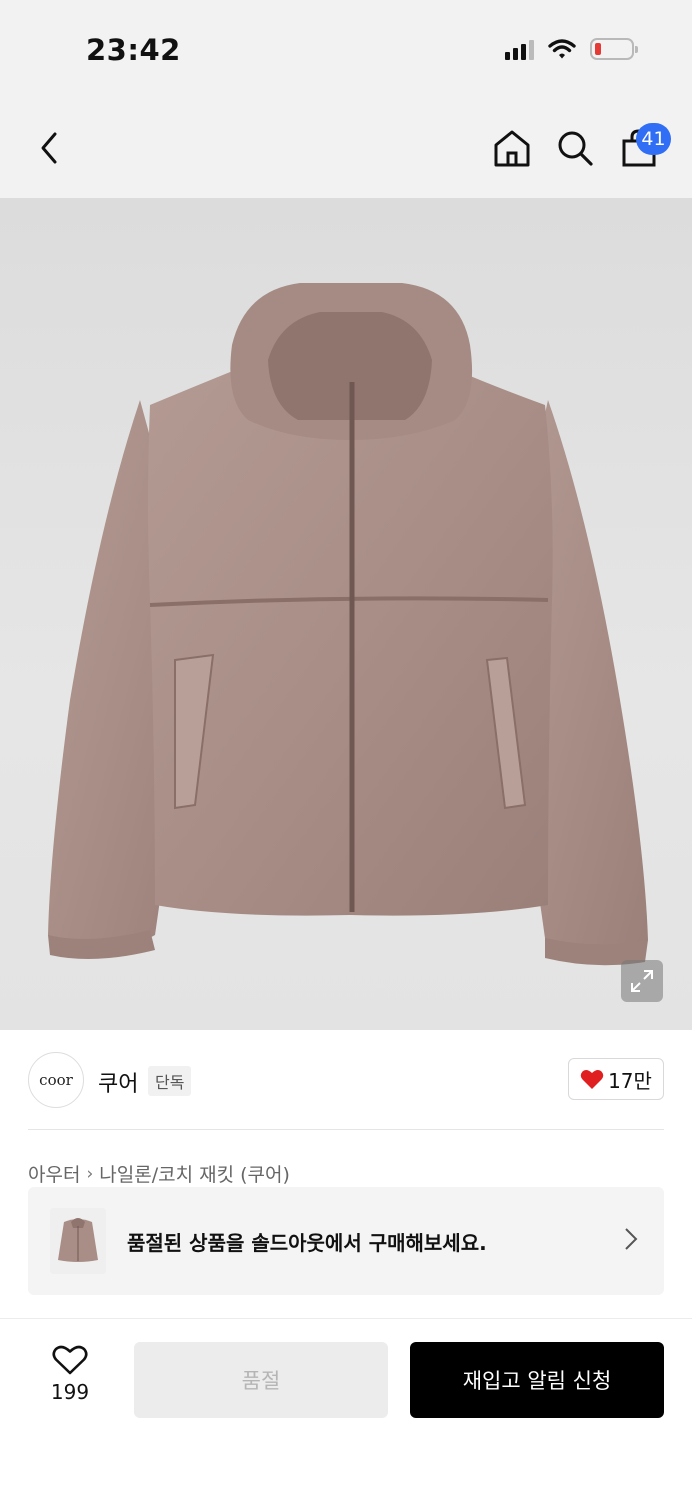 This screenshot has height=1500, width=692. What do you see at coordinates (133, 50) in the screenshot?
I see `status-time: 23:42` at bounding box center [133, 50].